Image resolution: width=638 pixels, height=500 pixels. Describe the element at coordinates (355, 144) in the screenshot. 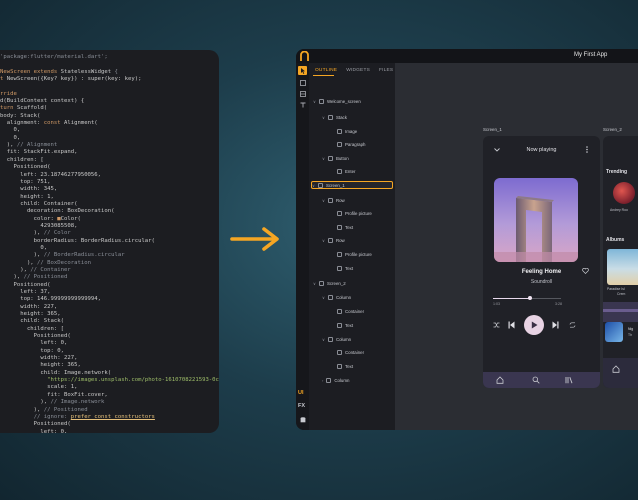

I see `tree-node-label: Paragraph` at that location.